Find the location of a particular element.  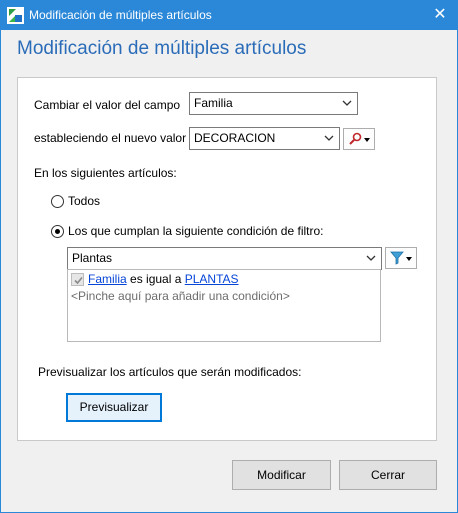

new-value-select: DECORACION is located at coordinates (264, 138).